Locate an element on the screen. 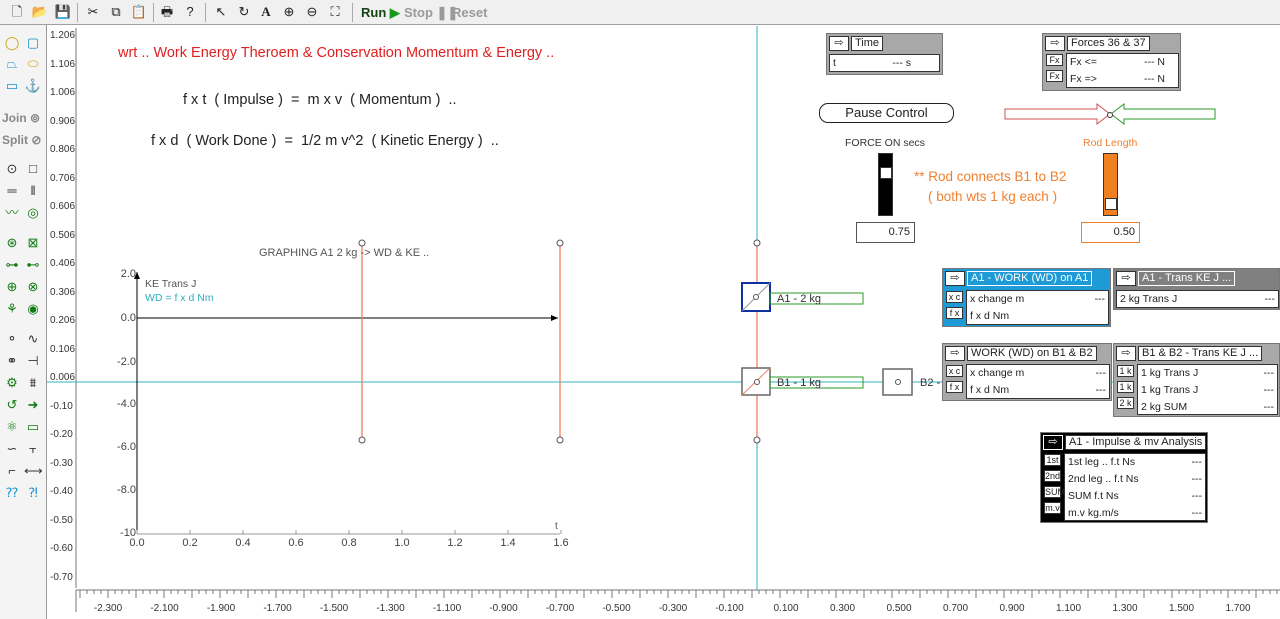  row-tag: 2nd is located at coordinates (1052, 476).